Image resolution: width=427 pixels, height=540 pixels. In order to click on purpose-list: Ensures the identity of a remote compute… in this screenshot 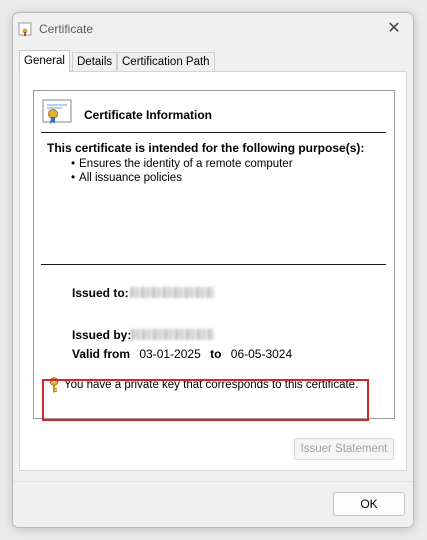, I will do `click(182, 171)`.